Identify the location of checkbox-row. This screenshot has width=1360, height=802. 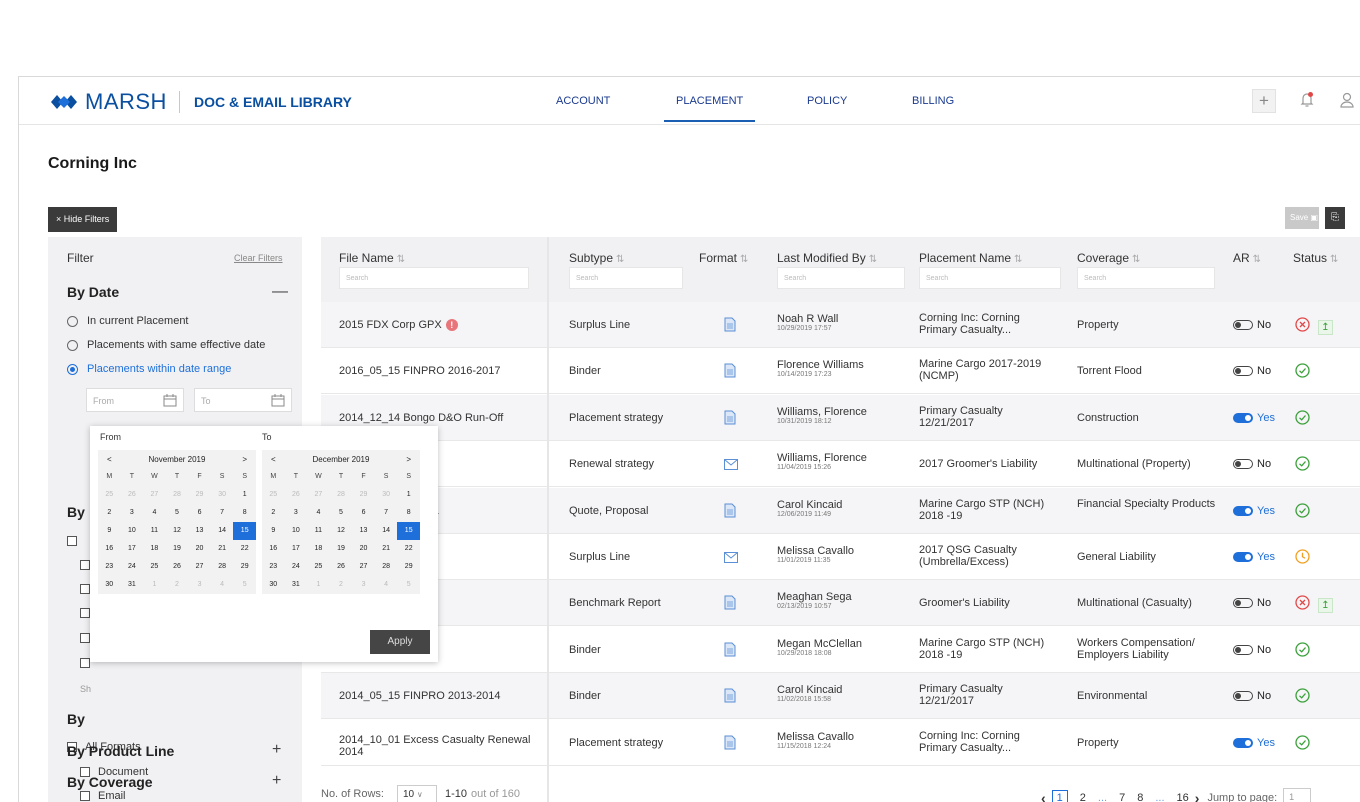
(76, 541).